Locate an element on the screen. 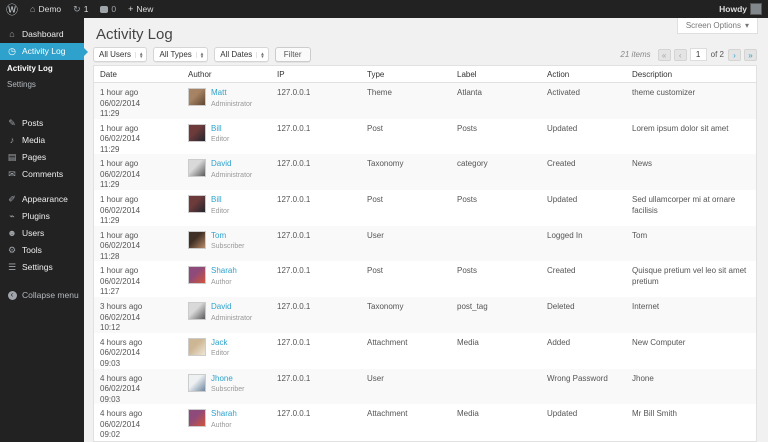  sidebar-submenu: Activity Log Settings is located at coordinates (42, 78).